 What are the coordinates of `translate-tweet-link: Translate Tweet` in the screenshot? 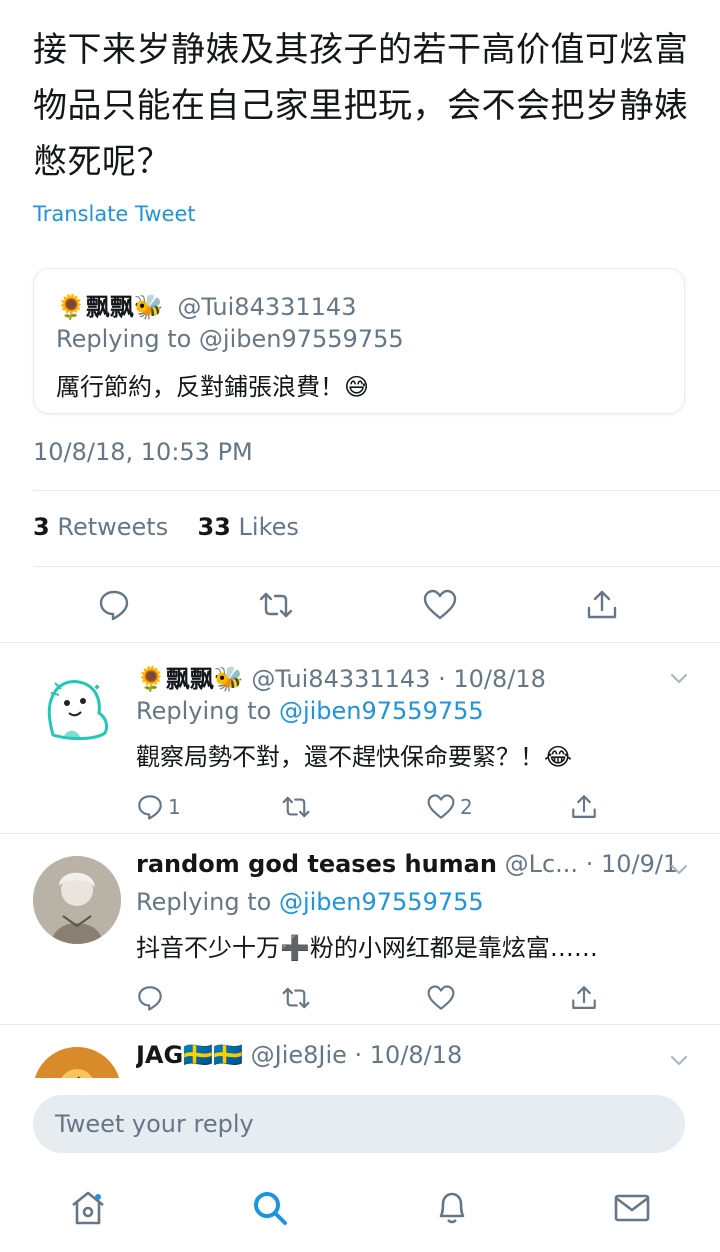 It's located at (114, 214).